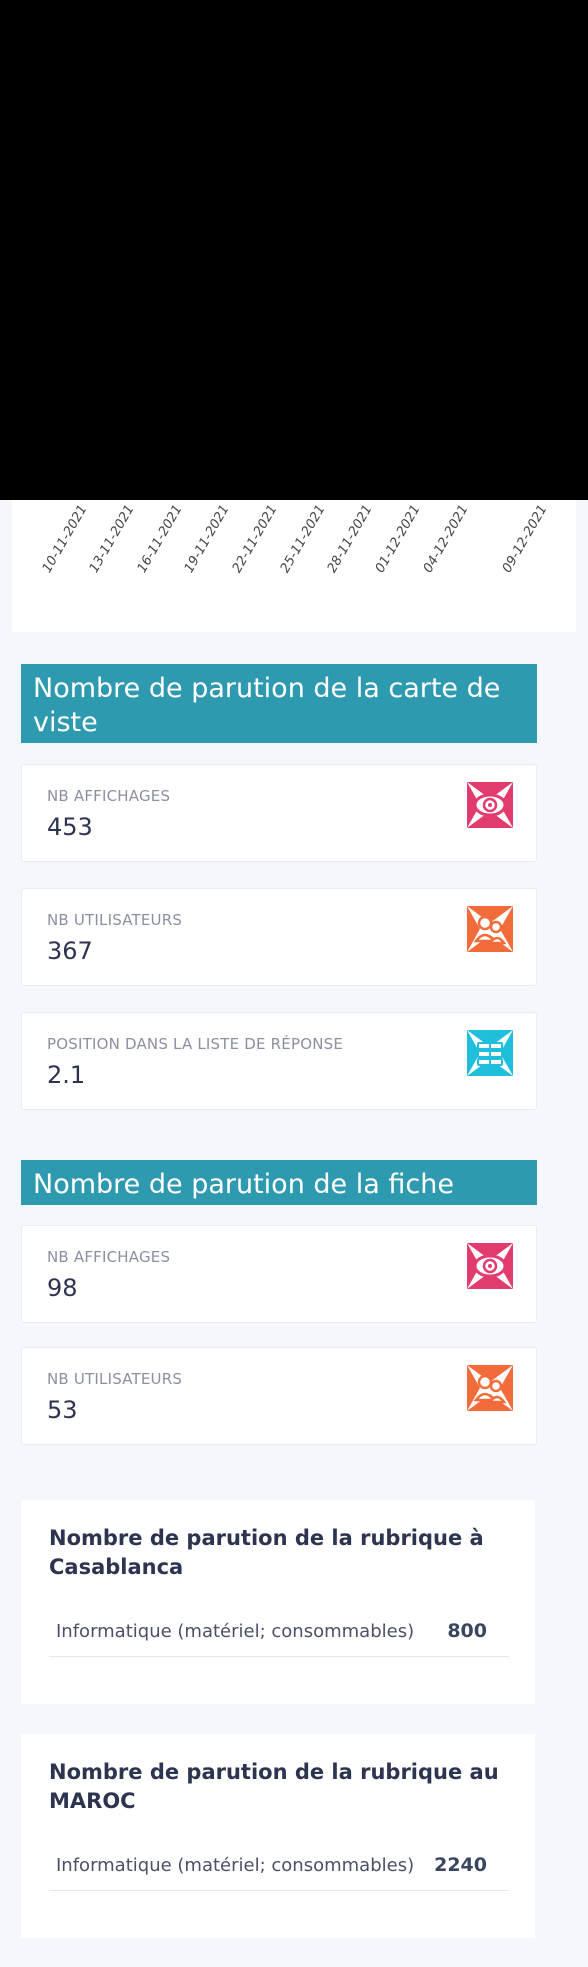 This screenshot has height=1967, width=588. Describe the element at coordinates (398, 539) in the screenshot. I see `x-tick-label: 01-12-2021` at that location.